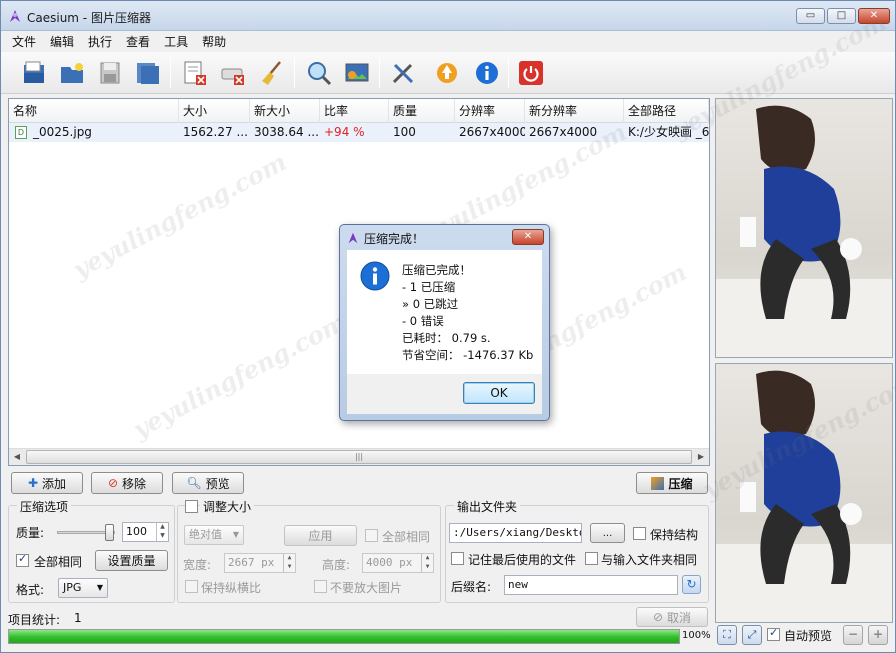 Image resolution: width=896 pixels, height=653 pixels. Describe the element at coordinates (490, 111) in the screenshot. I see `column-resolution: 分辨率` at that location.